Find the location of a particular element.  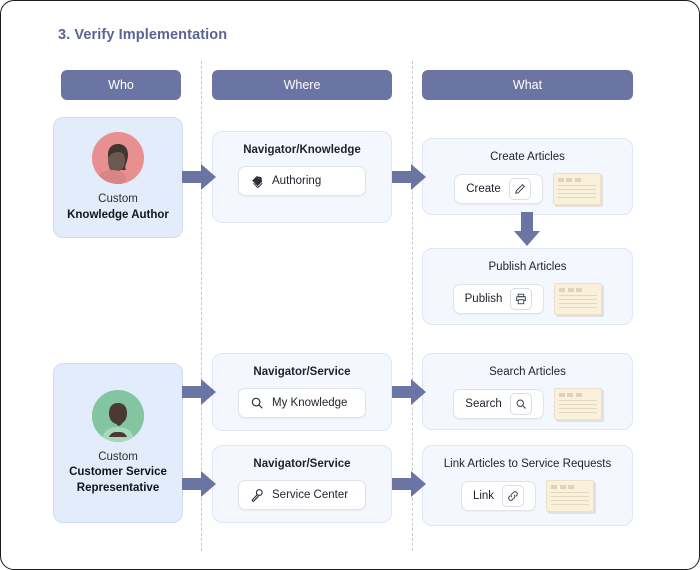

column-header-where: Where is located at coordinates (302, 85).